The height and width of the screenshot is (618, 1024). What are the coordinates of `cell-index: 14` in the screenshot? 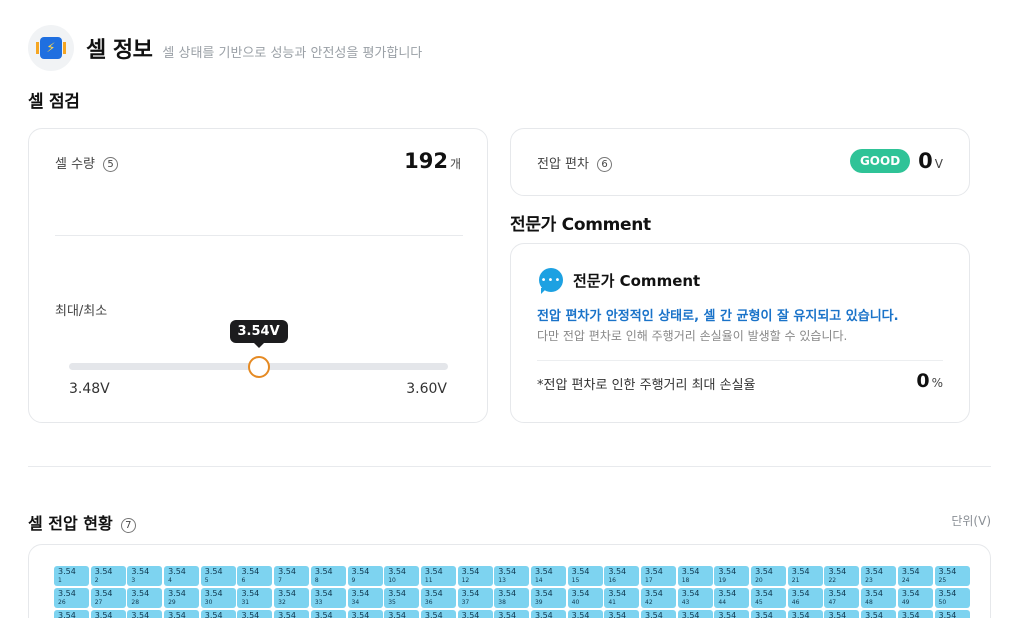 It's located at (538, 580).